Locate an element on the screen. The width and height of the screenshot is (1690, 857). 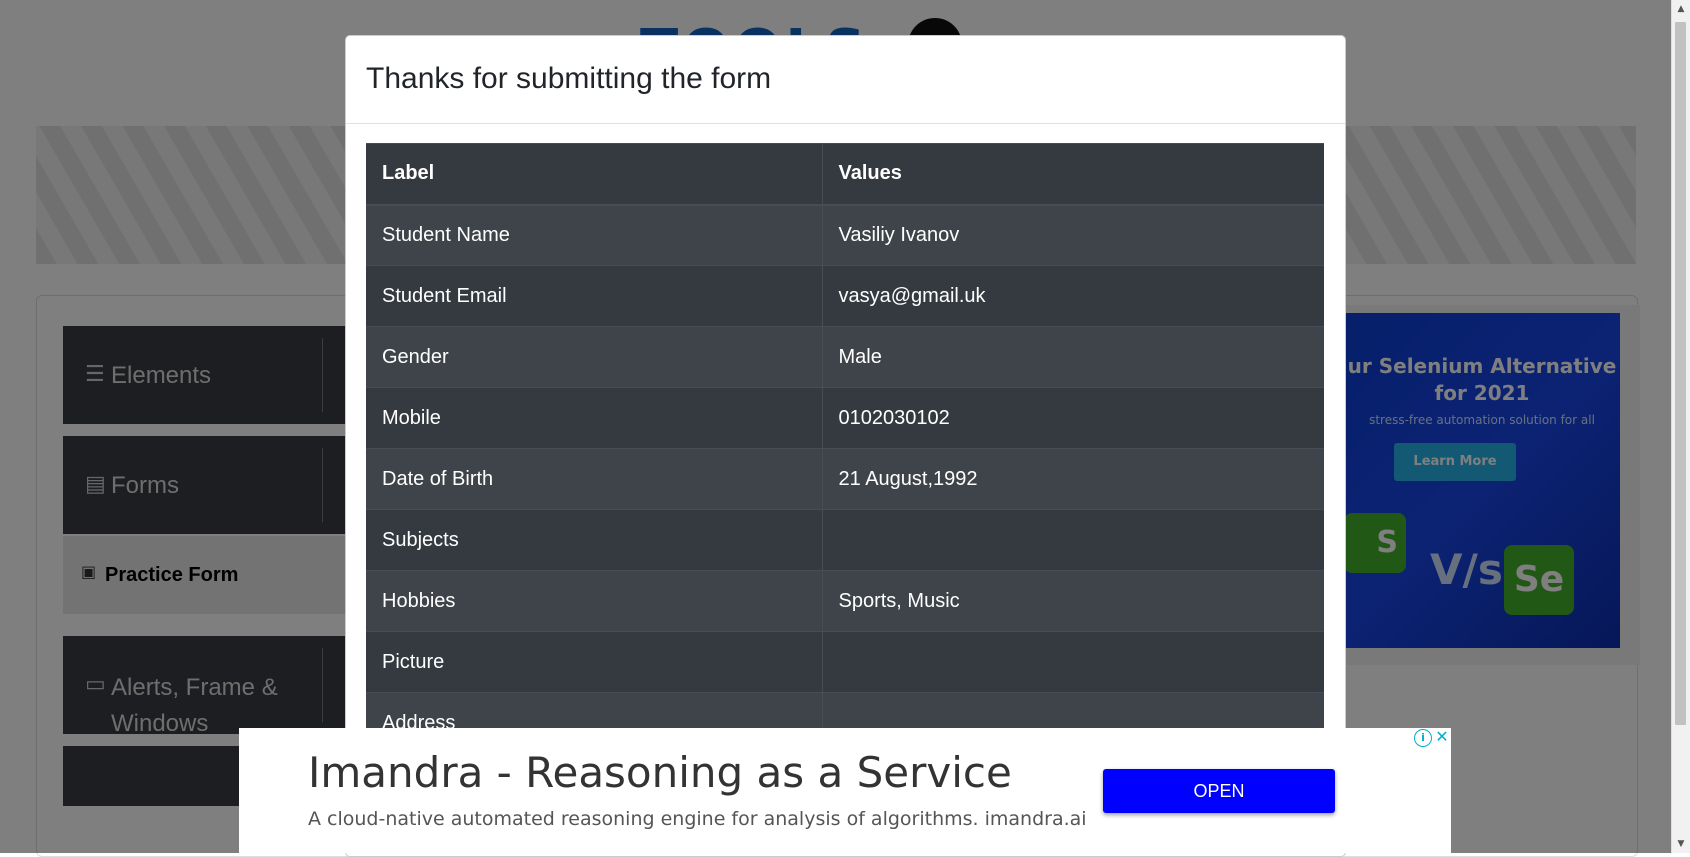
row-value: 0102030102 is located at coordinates (1073, 418).